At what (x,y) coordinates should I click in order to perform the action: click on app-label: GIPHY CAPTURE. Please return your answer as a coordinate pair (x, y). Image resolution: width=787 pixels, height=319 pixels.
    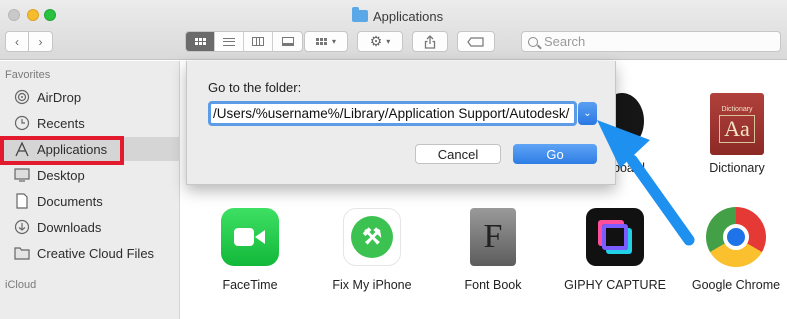
    Looking at the image, I should click on (615, 285).